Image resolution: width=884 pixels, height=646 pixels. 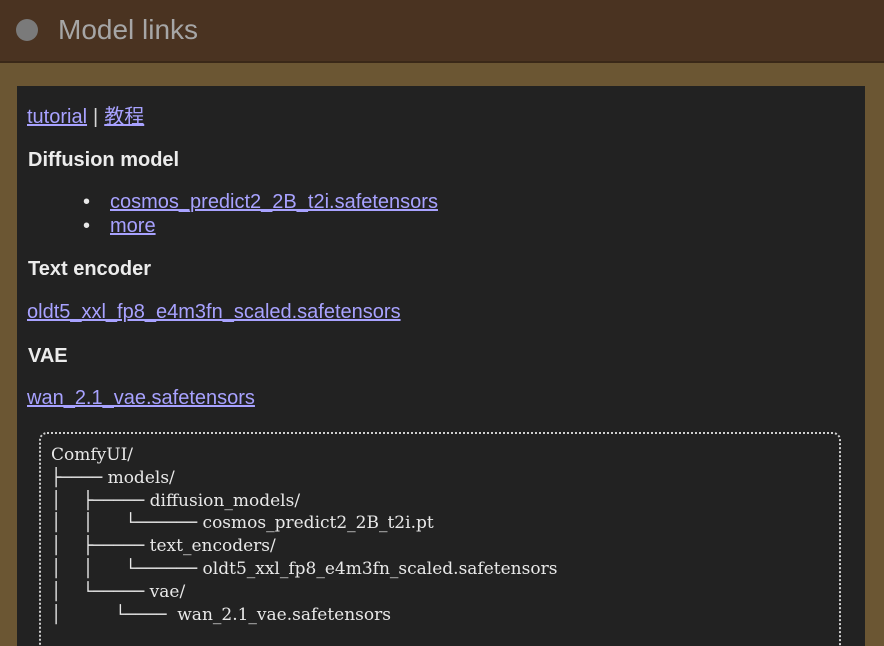 I want to click on node-title-bar: Model links, so click(x=442, y=31).